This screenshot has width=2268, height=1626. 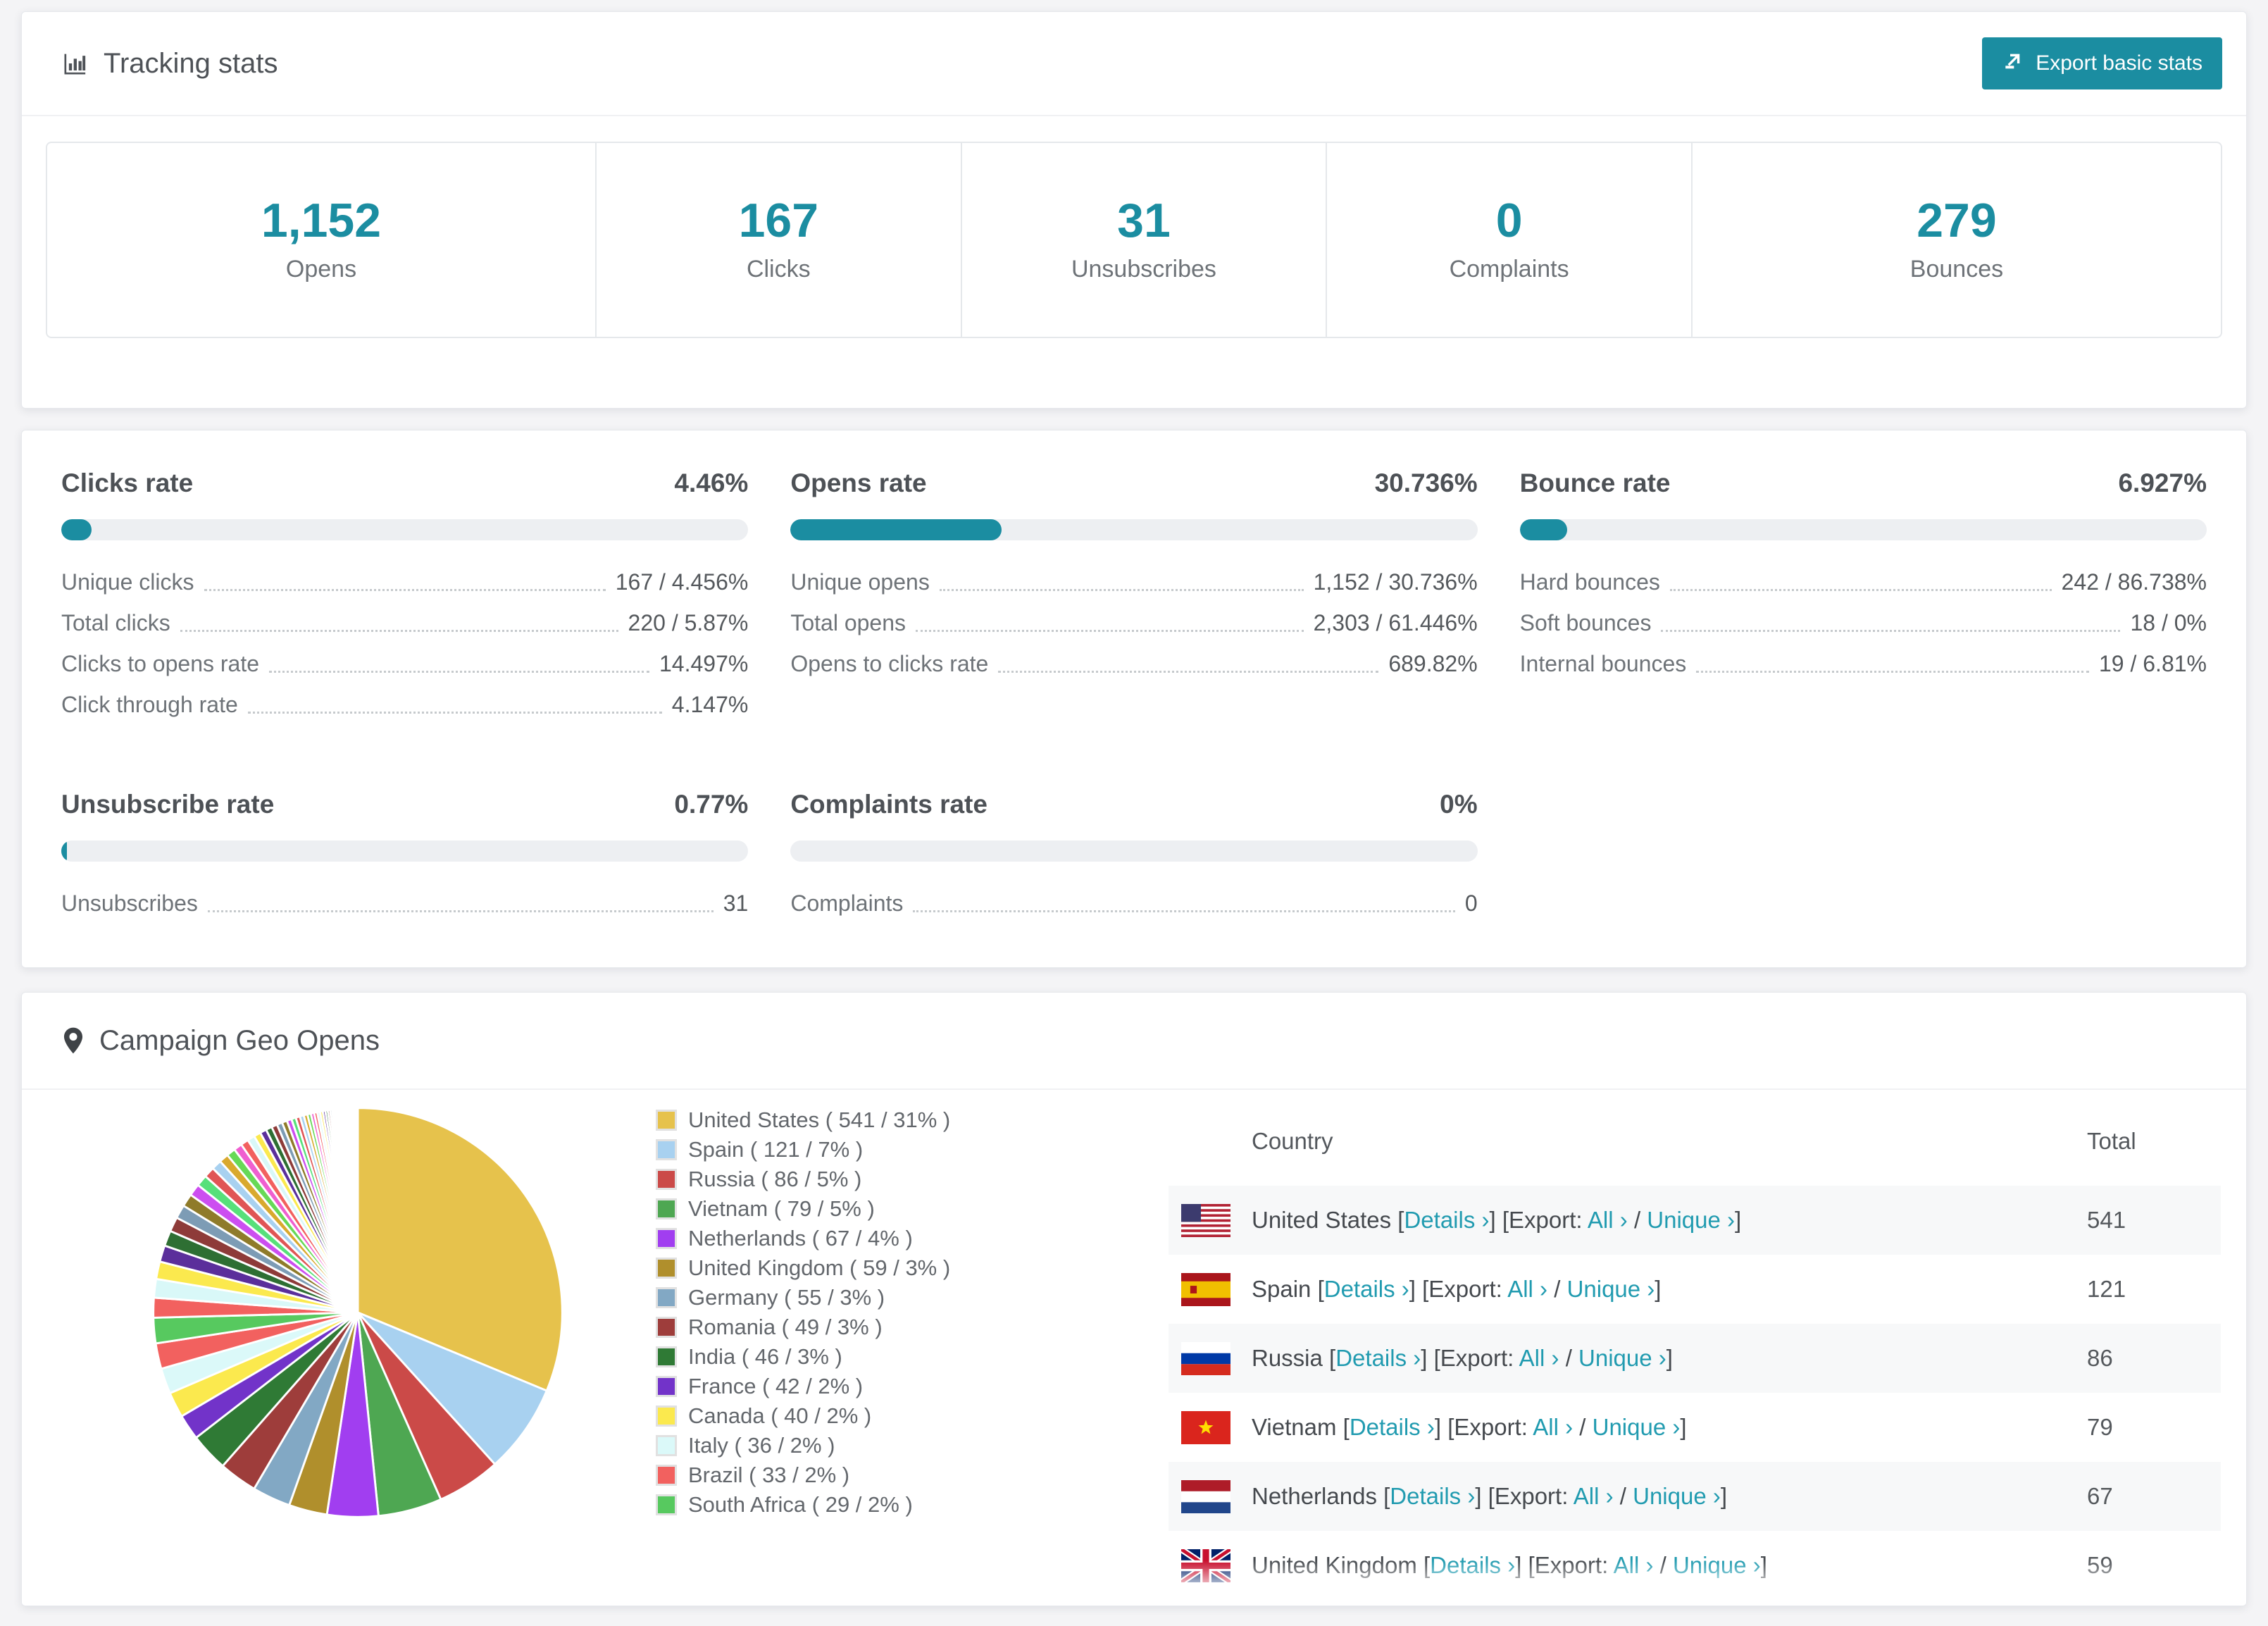 What do you see at coordinates (405, 705) in the screenshot?
I see `stat-row: Click through rate 4.147%` at bounding box center [405, 705].